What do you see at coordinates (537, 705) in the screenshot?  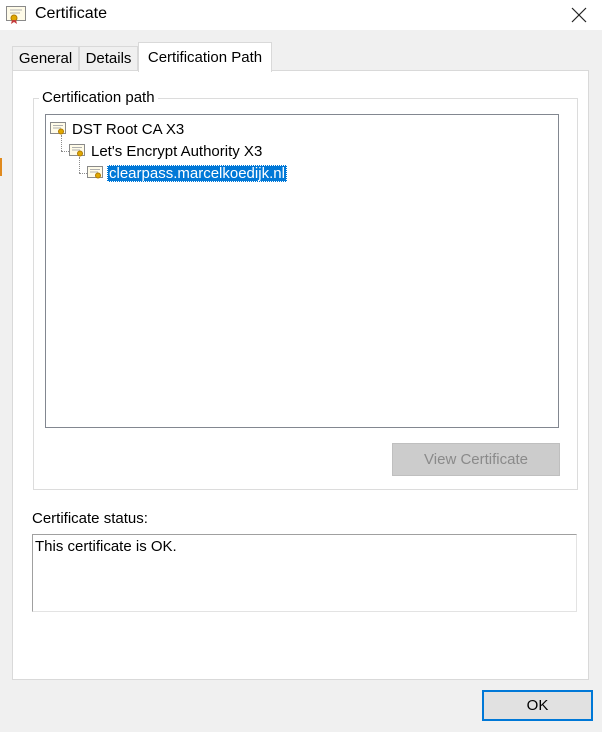 I see `ok-button: OK` at bounding box center [537, 705].